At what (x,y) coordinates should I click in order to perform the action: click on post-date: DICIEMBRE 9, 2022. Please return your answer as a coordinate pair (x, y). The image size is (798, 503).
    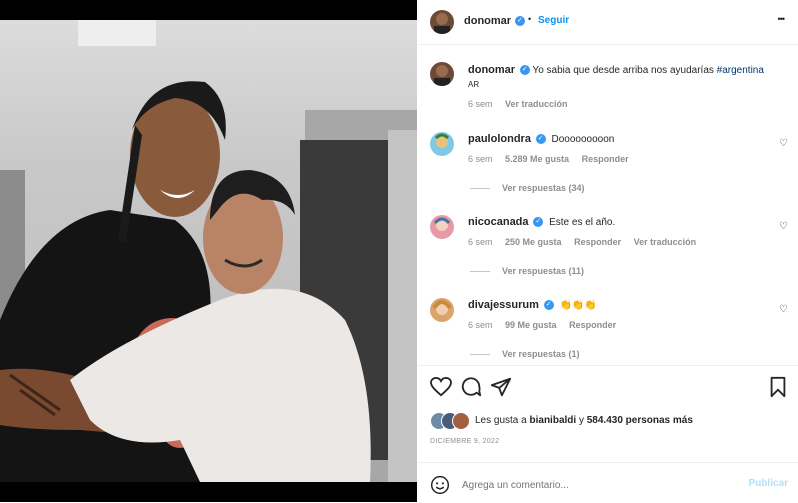
    Looking at the image, I should click on (464, 441).